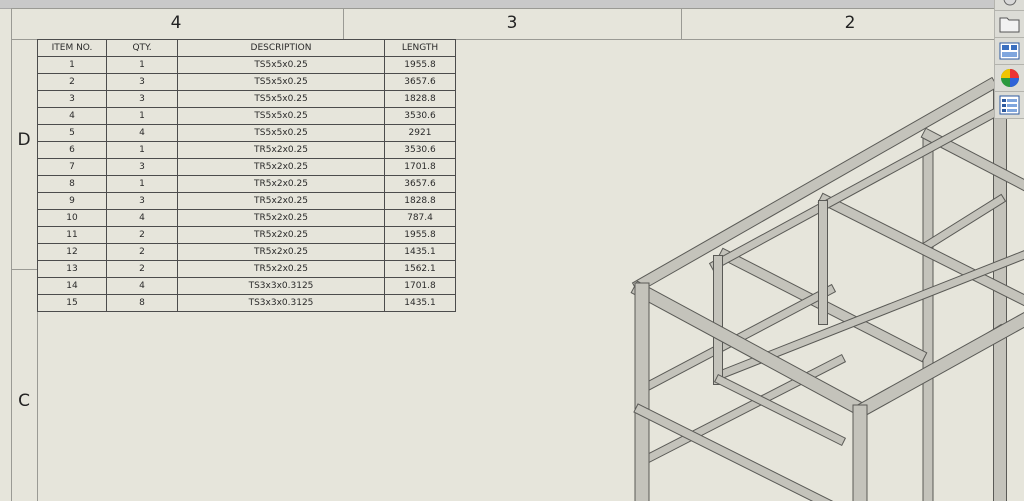 This screenshot has height=501, width=1024. Describe the element at coordinates (11, 255) in the screenshot. I see `sheet-border-left` at that location.